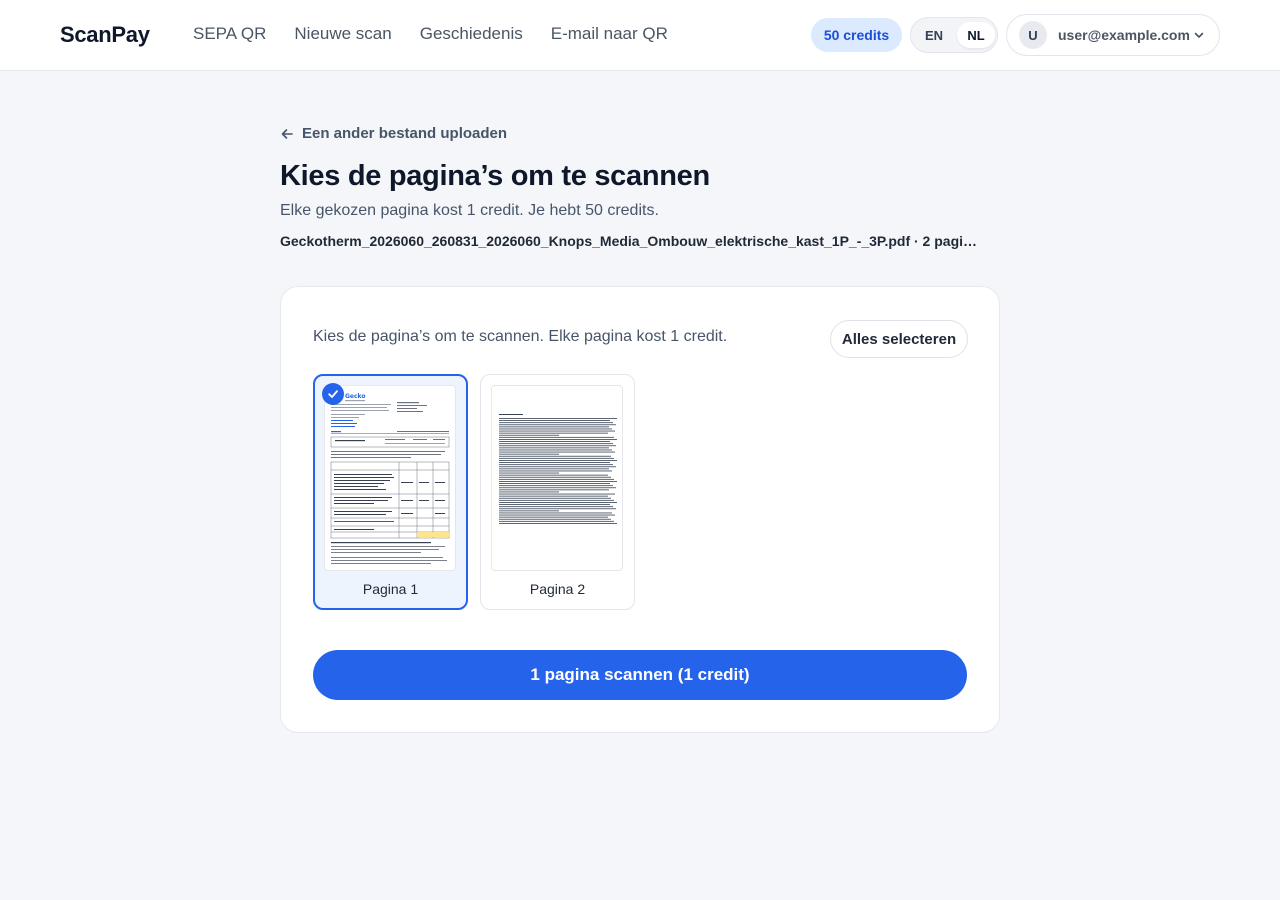 The image size is (1280, 900). I want to click on scan-pages-button: 1 pagina scannen (1 credit), so click(640, 675).